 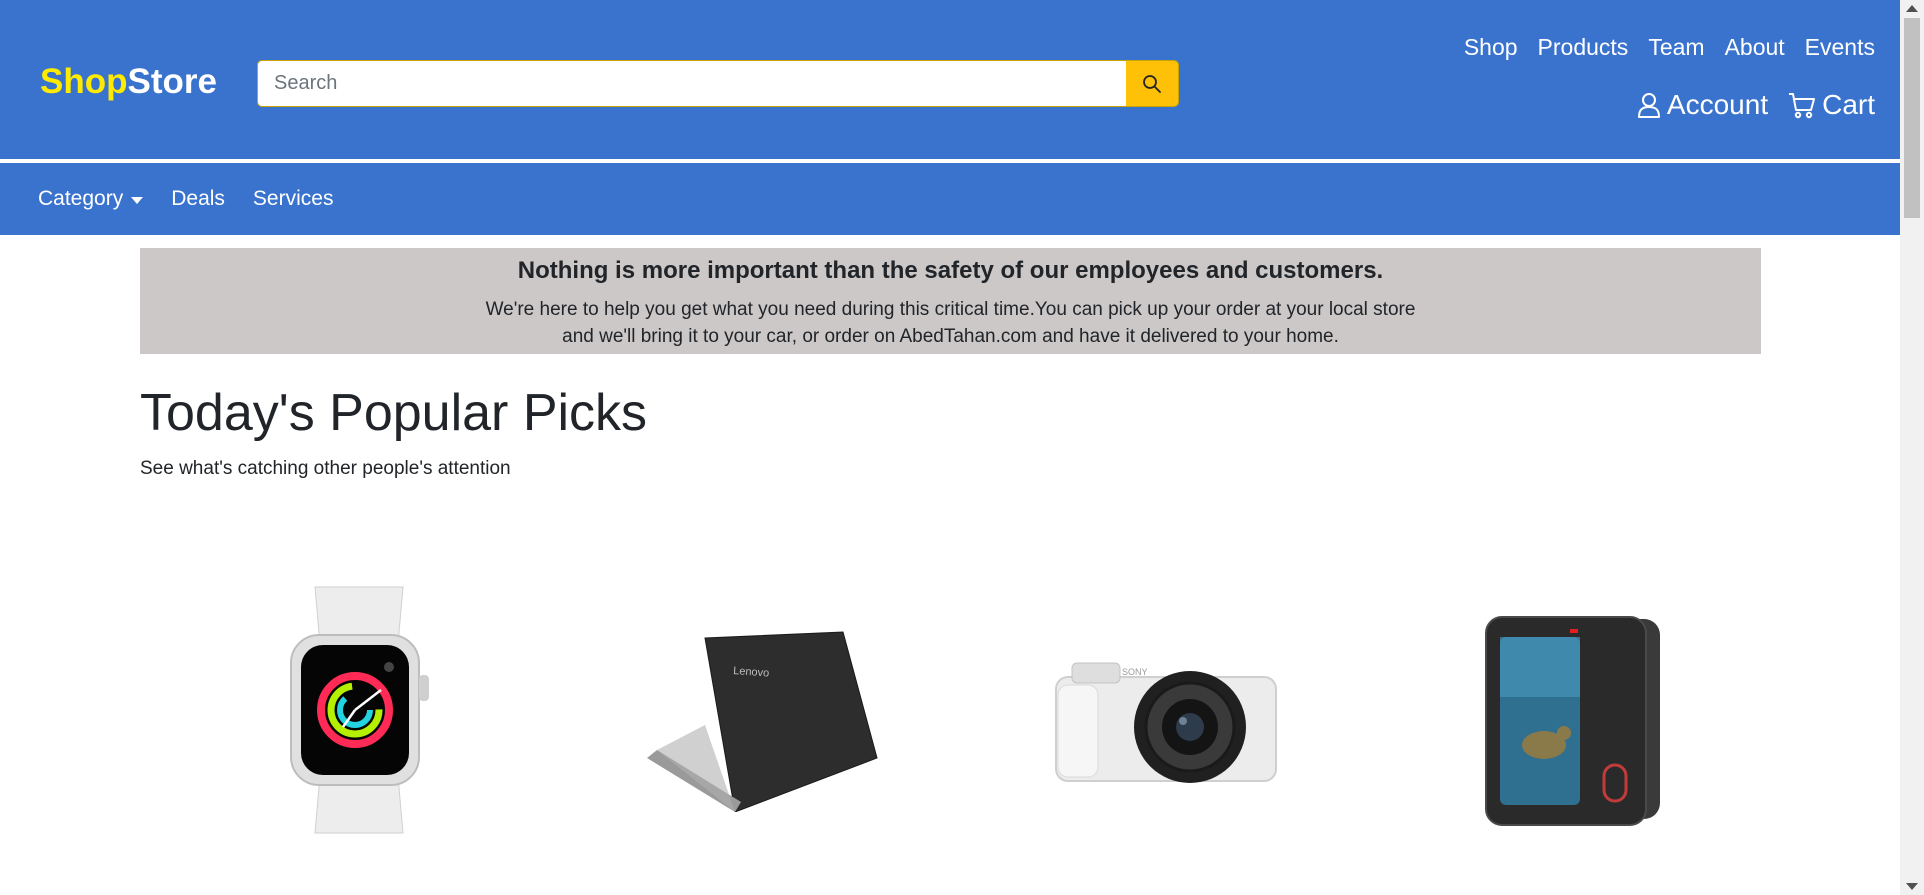 I want to click on laptop-image: Lenovo, so click(x=762, y=722).